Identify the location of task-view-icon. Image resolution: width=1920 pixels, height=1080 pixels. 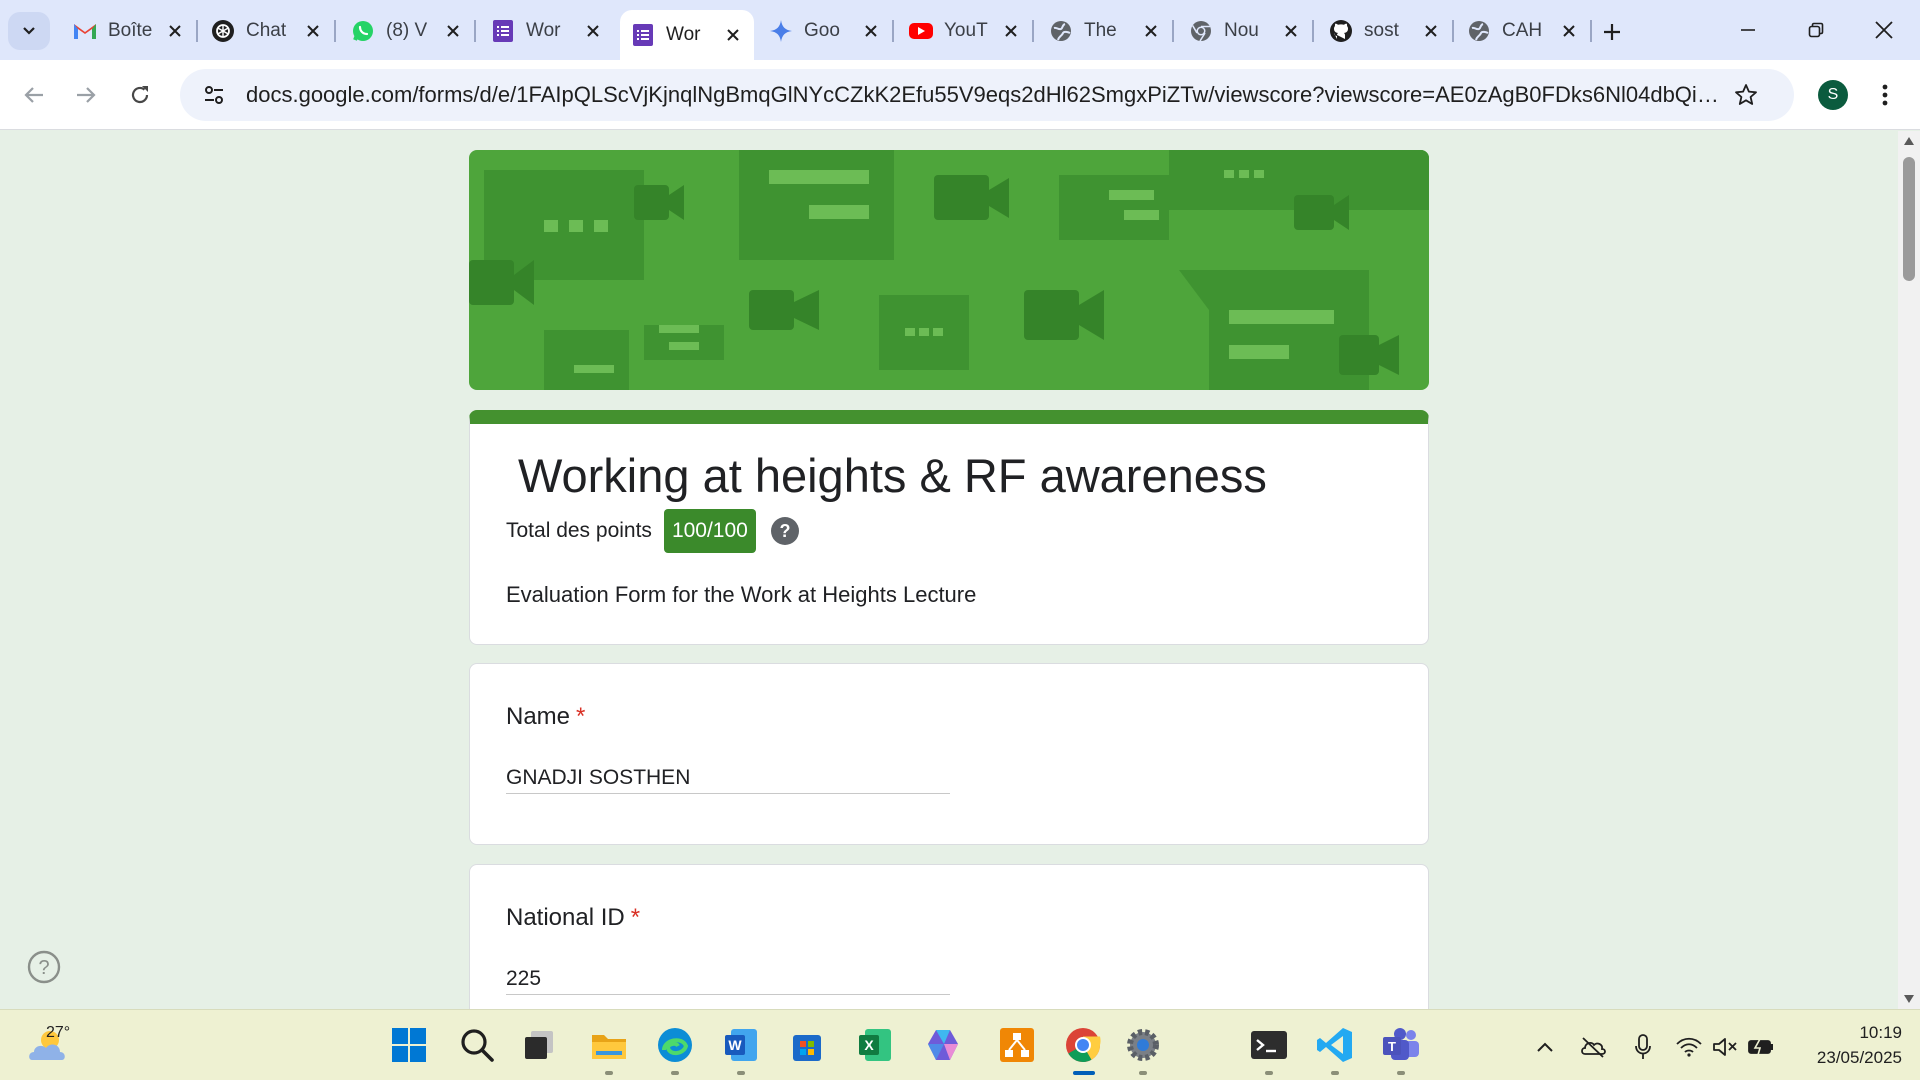
(539, 1045).